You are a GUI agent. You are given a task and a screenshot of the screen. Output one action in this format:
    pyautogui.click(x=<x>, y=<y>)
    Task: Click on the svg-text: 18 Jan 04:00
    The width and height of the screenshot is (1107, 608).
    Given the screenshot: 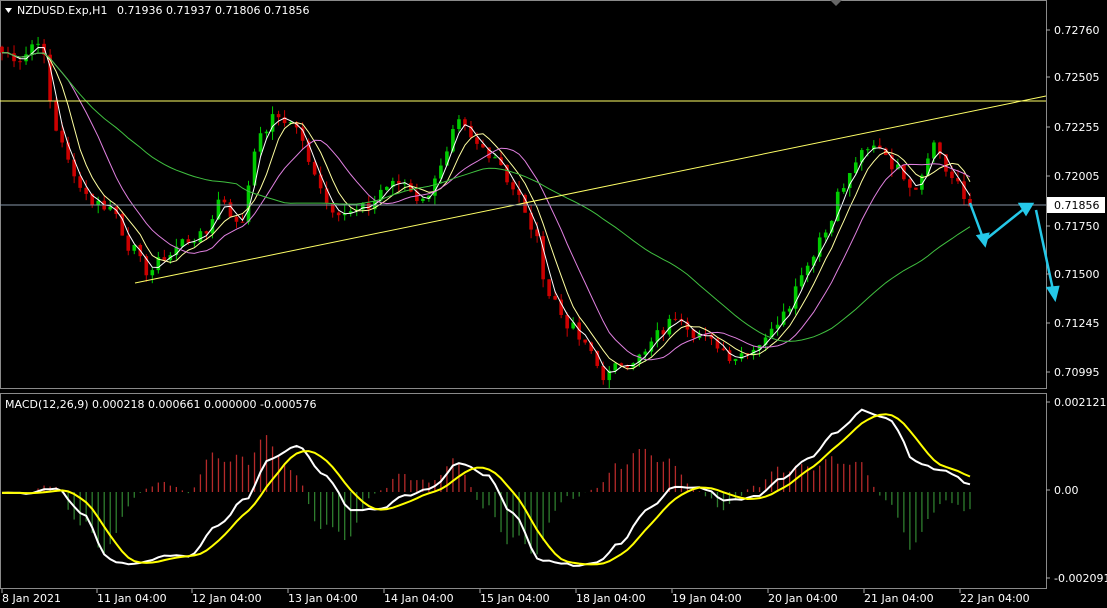 What is the action you would take?
    pyautogui.click(x=611, y=598)
    